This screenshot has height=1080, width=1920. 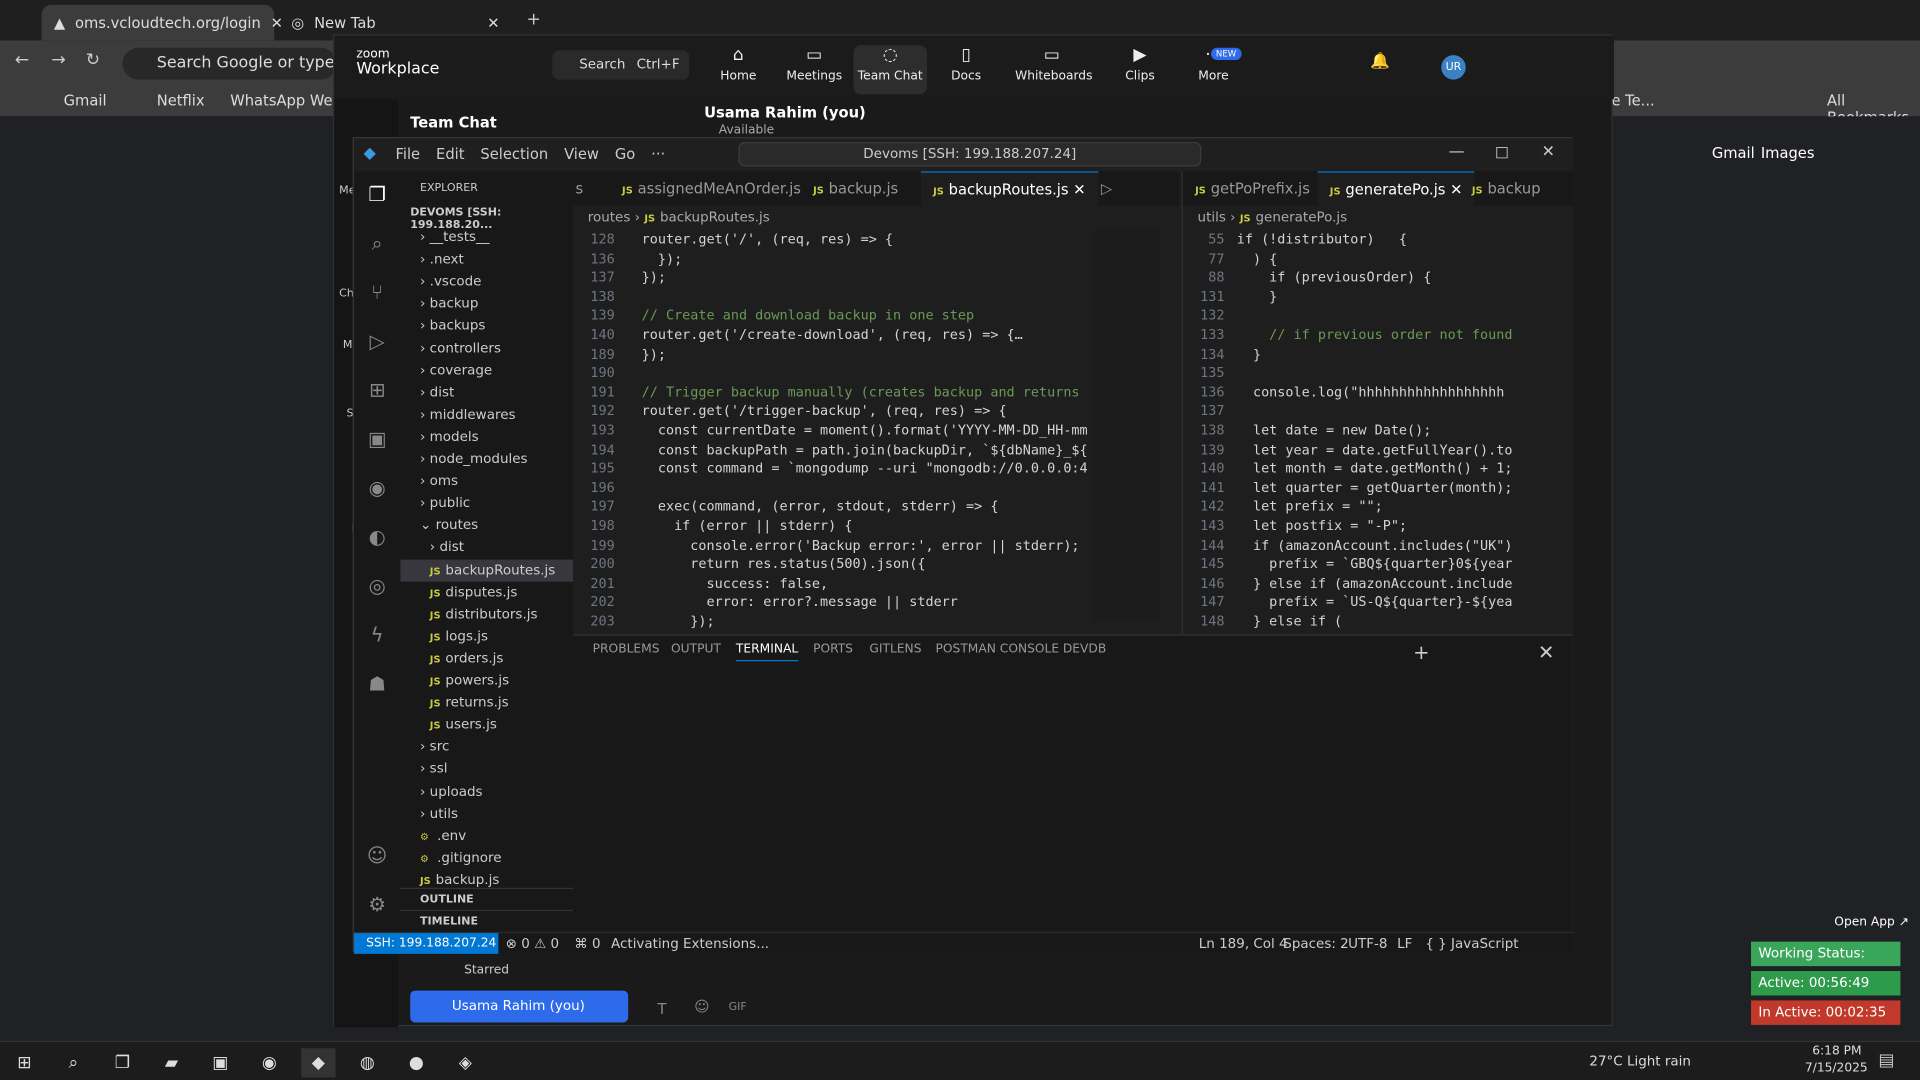 What do you see at coordinates (377, 684) in the screenshot?
I see `python-icon: ☗` at bounding box center [377, 684].